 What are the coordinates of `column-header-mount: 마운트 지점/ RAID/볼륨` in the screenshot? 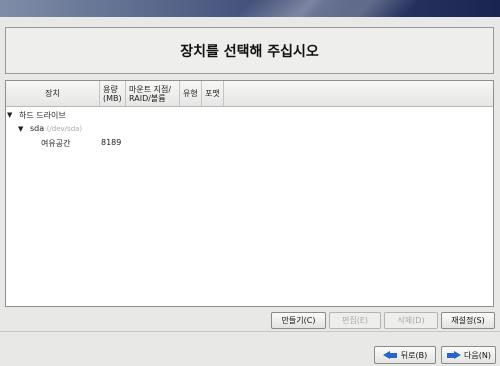 It's located at (153, 93).